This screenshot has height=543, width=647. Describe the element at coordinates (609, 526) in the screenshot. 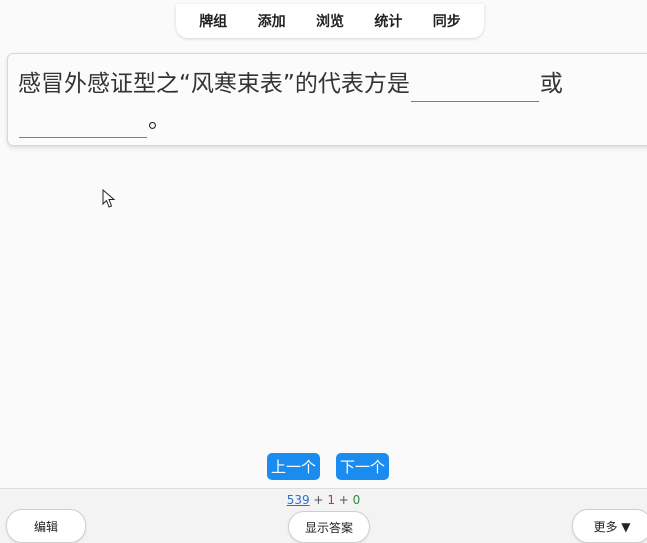

I see `more-button: 更多 ▼` at that location.